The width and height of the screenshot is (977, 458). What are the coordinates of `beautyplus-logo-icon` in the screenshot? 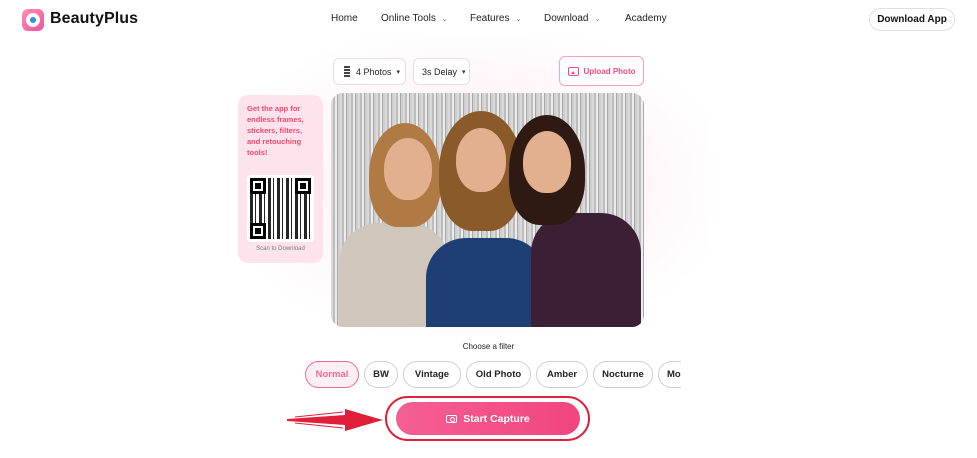 It's located at (33, 20).